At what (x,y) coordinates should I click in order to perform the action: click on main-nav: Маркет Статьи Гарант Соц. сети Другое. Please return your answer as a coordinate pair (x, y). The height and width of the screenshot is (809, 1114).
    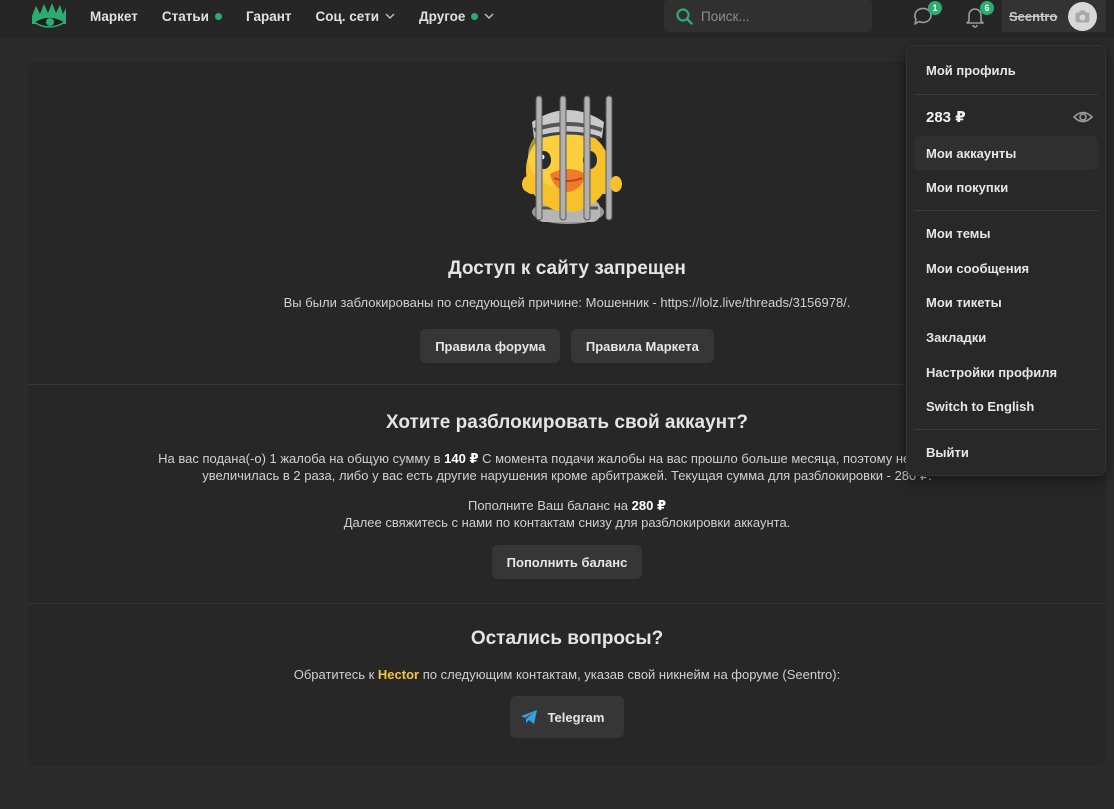
    Looking at the image, I should click on (304, 16).